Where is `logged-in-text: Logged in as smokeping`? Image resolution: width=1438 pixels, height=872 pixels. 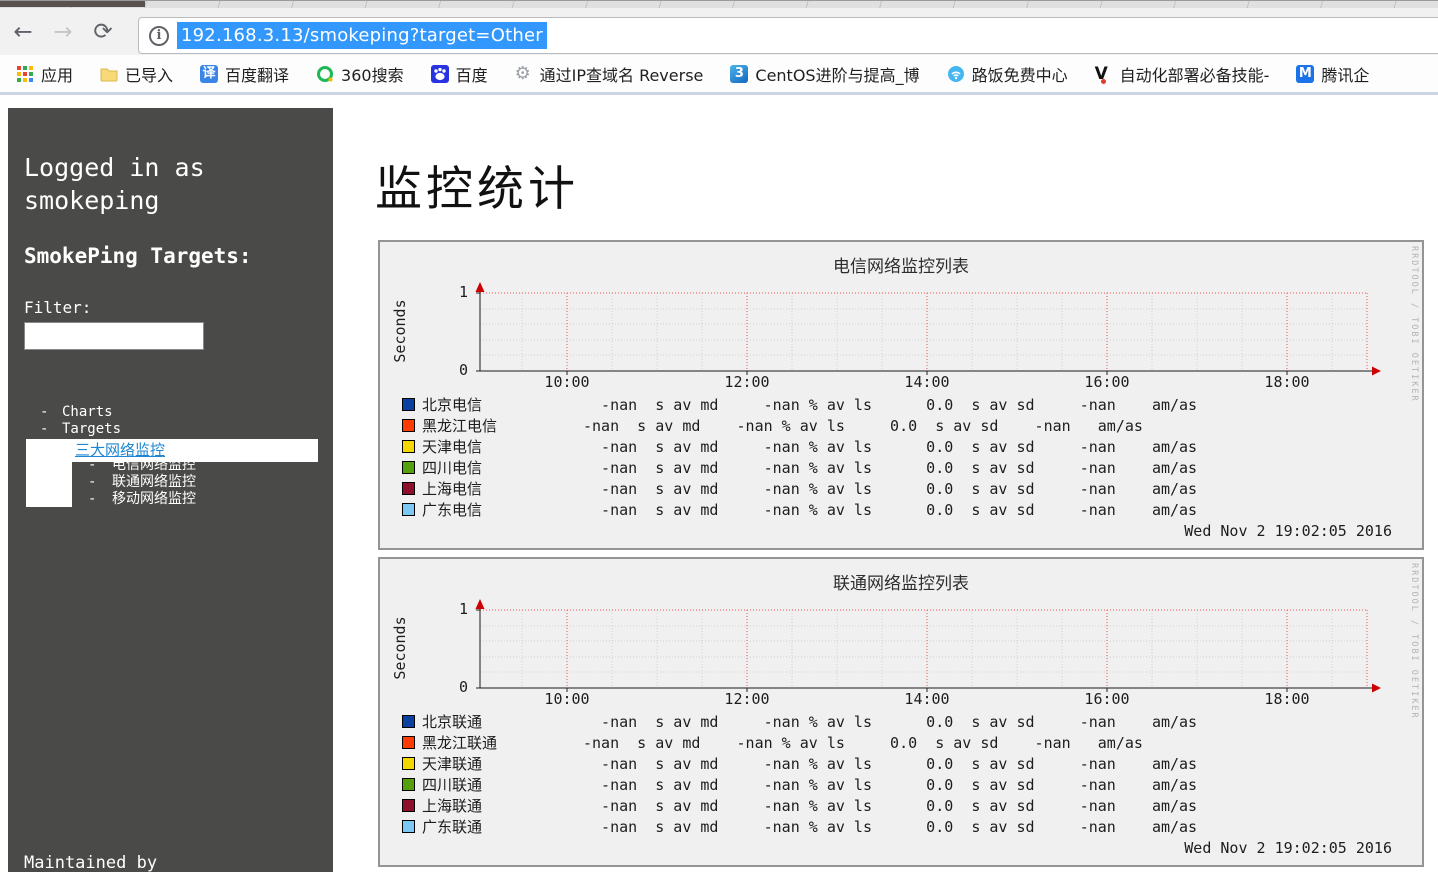
logged-in-text: Logged in as smokeping is located at coordinates (114, 184).